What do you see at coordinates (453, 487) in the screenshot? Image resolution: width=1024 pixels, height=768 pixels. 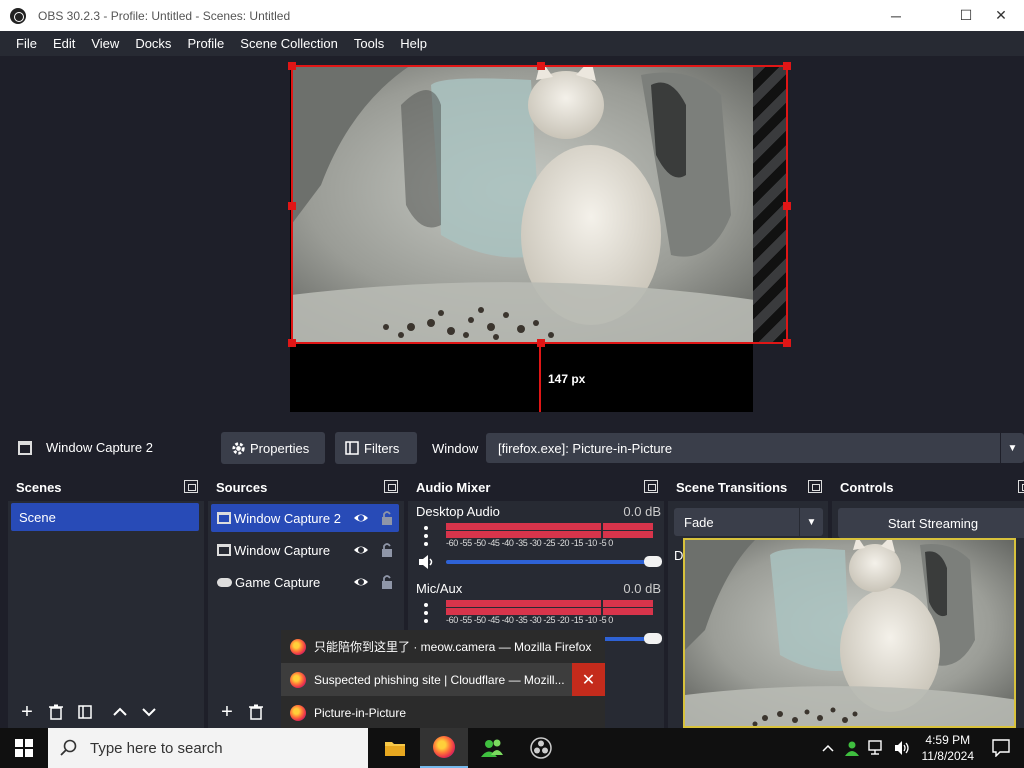 I see `mixer-title: Audio Mixer` at bounding box center [453, 487].